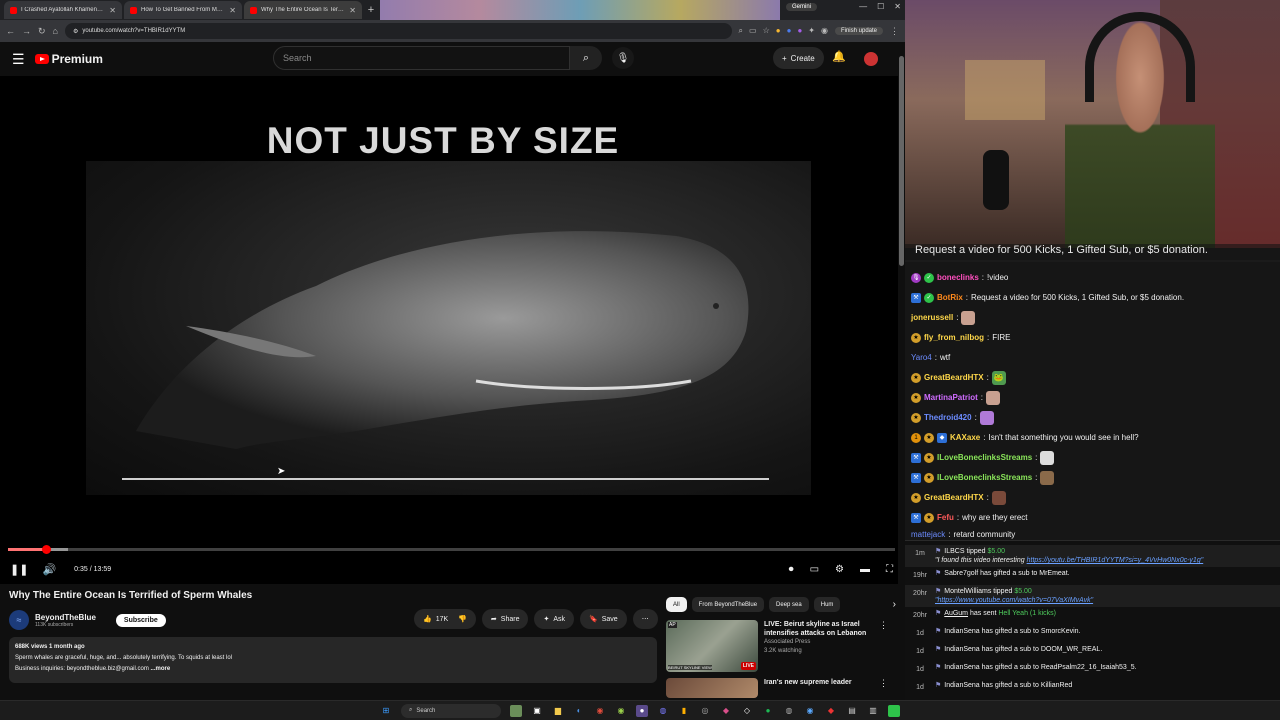  I want to click on close-window-icon: ✕, so click(897, 6).